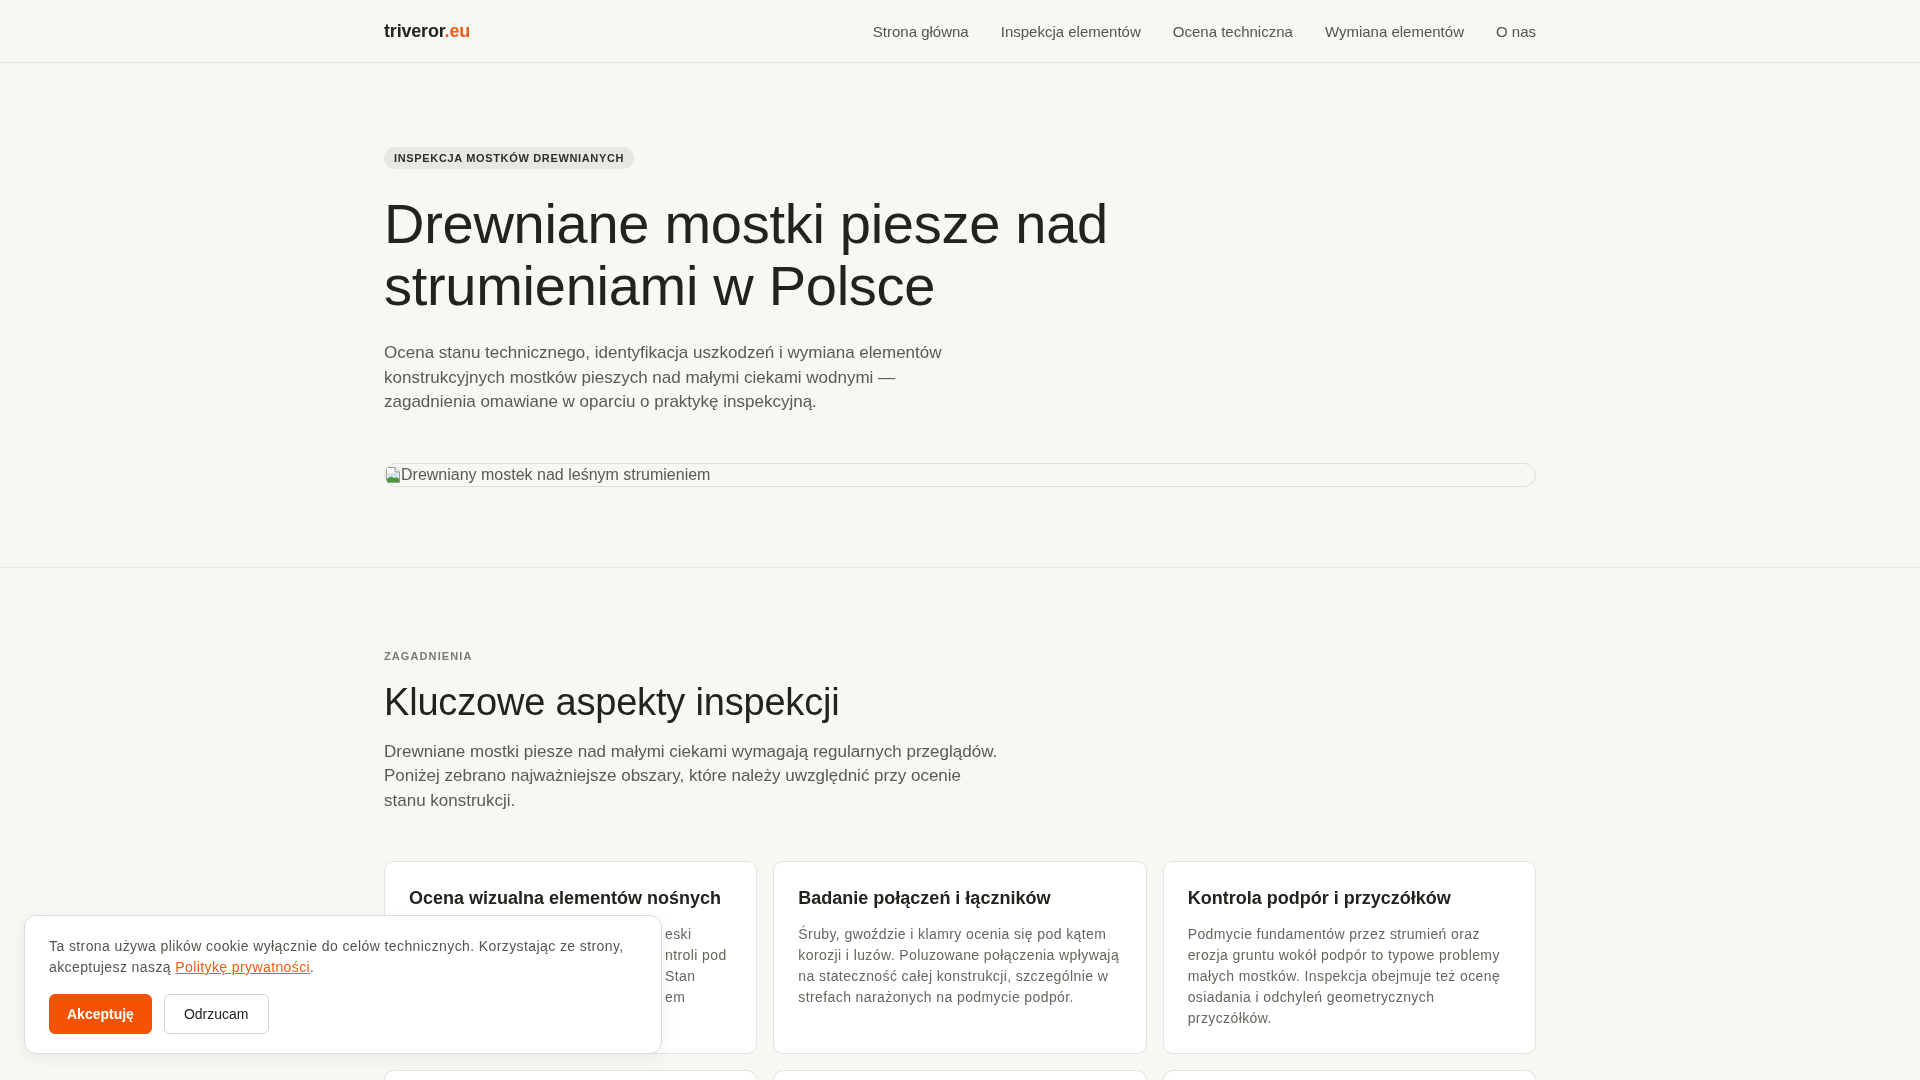 The height and width of the screenshot is (1080, 1920). I want to click on category-badge: INSPEKCJA MOSTKÓW DREWNIANYCH, so click(509, 158).